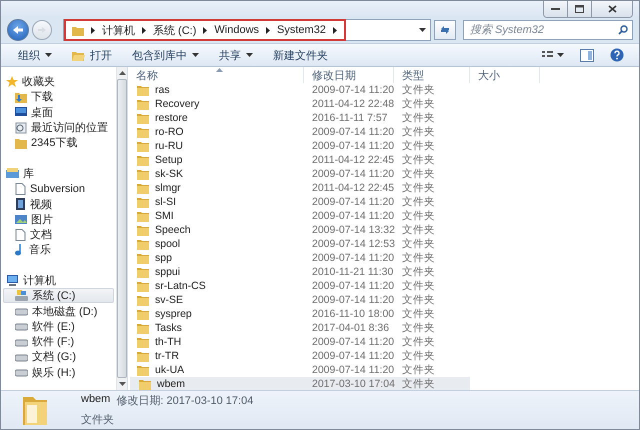  What do you see at coordinates (168, 342) in the screenshot?
I see `file-name: th-TH` at bounding box center [168, 342].